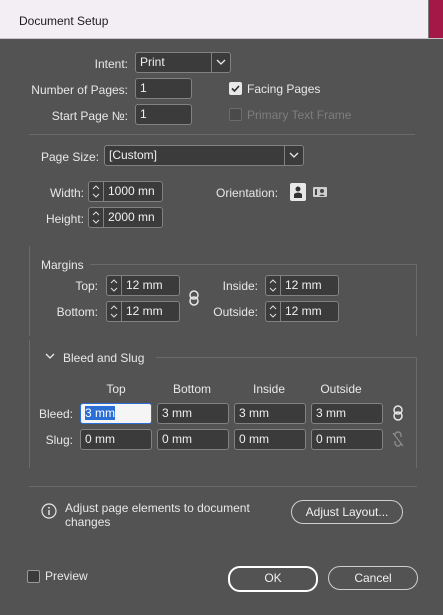 Image resolution: width=443 pixels, height=615 pixels. I want to click on width-input: 1000 mn, so click(133, 191).